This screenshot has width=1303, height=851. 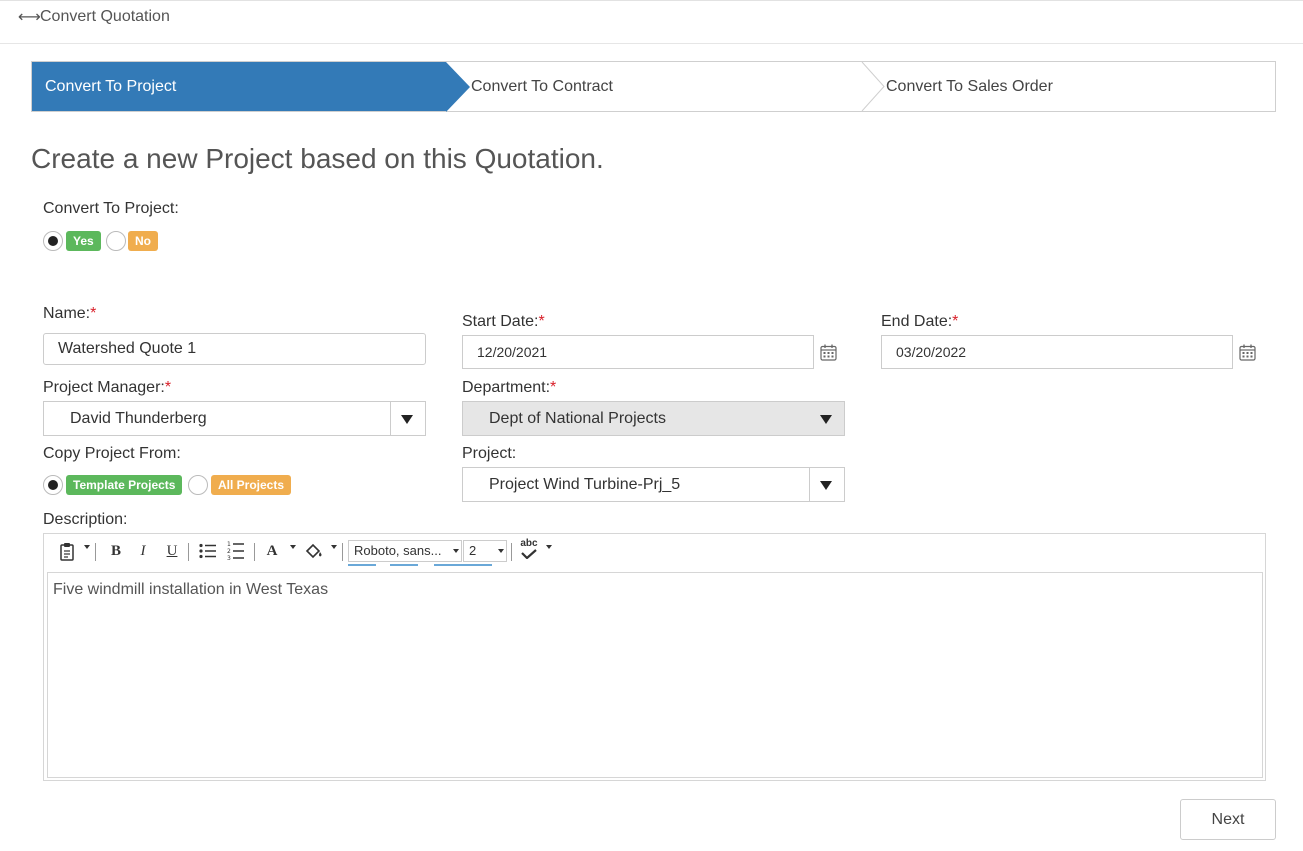 I want to click on svg-text: 3, so click(x=229, y=558).